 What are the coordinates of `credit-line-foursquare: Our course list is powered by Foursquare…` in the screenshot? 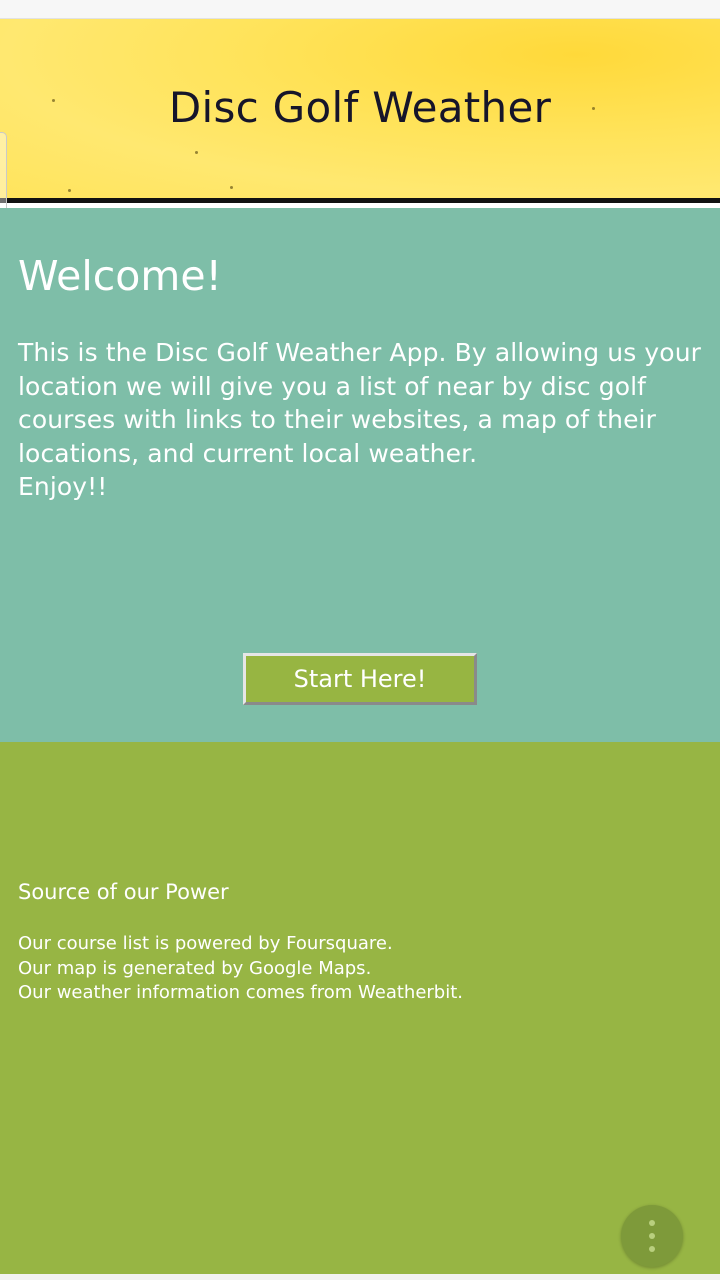 It's located at (205, 943).